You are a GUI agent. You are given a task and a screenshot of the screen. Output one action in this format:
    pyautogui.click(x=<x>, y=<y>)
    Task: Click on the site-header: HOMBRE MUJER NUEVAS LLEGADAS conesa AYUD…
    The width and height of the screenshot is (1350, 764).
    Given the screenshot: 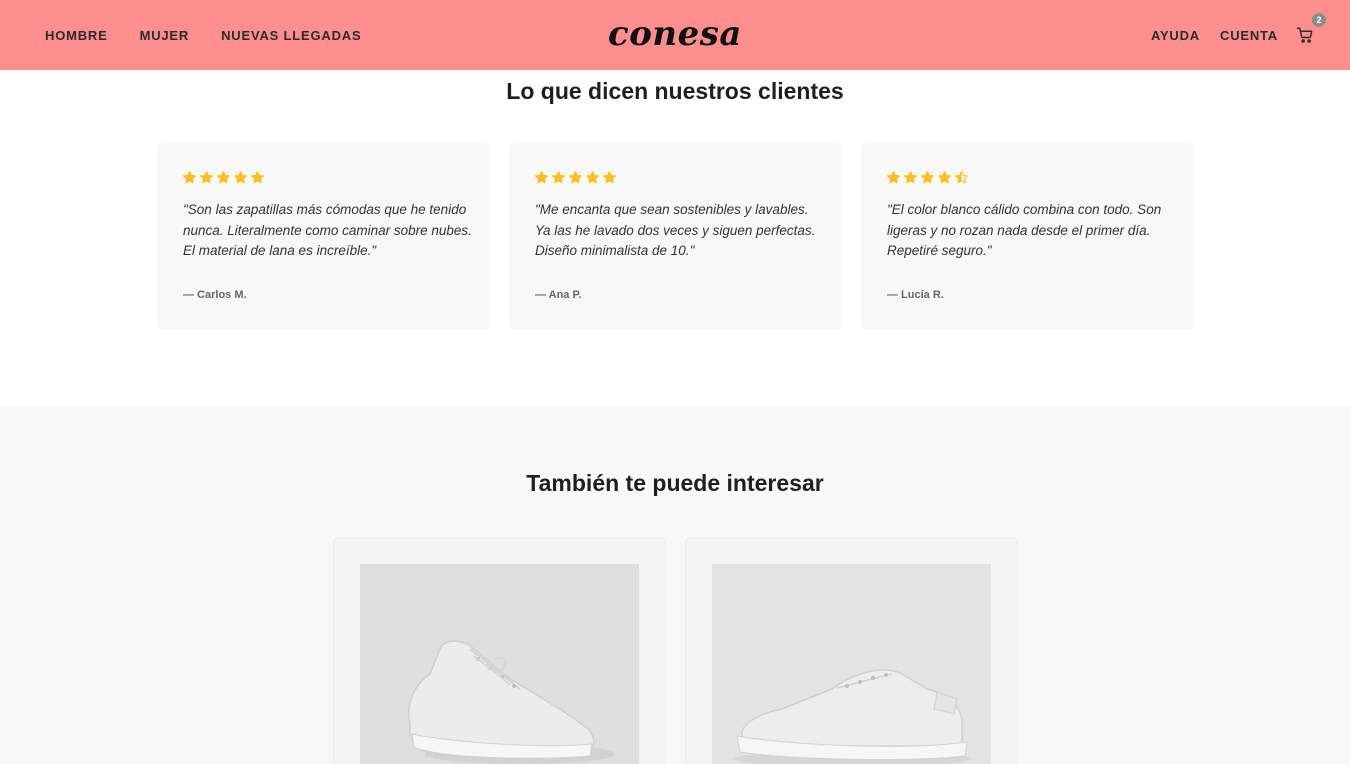 What is the action you would take?
    pyautogui.click(x=675, y=35)
    